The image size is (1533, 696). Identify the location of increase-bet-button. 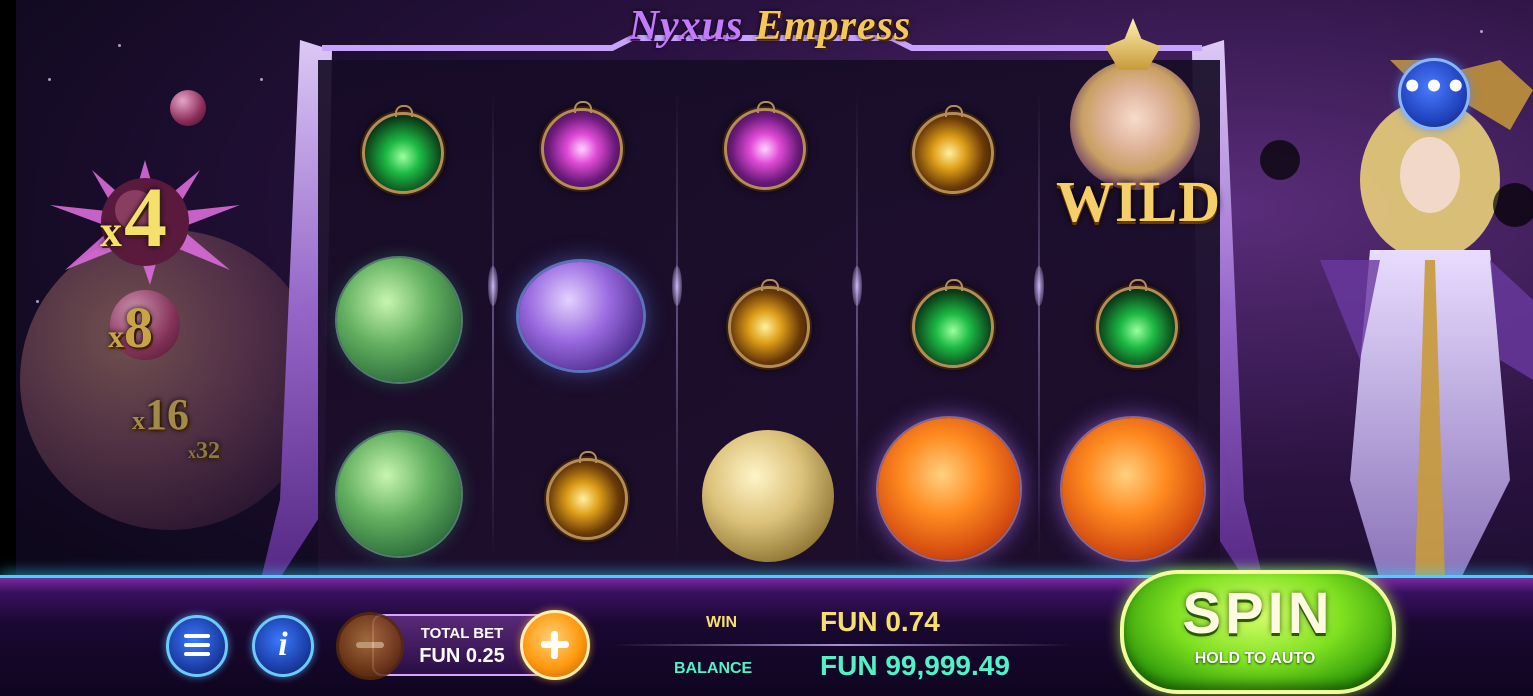
(555, 645).